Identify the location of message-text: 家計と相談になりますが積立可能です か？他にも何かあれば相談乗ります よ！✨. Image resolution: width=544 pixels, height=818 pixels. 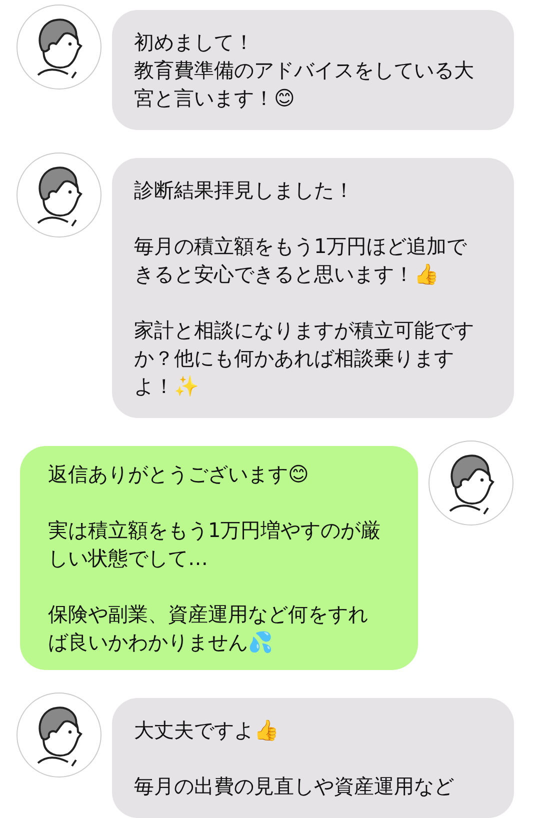
(304, 358).